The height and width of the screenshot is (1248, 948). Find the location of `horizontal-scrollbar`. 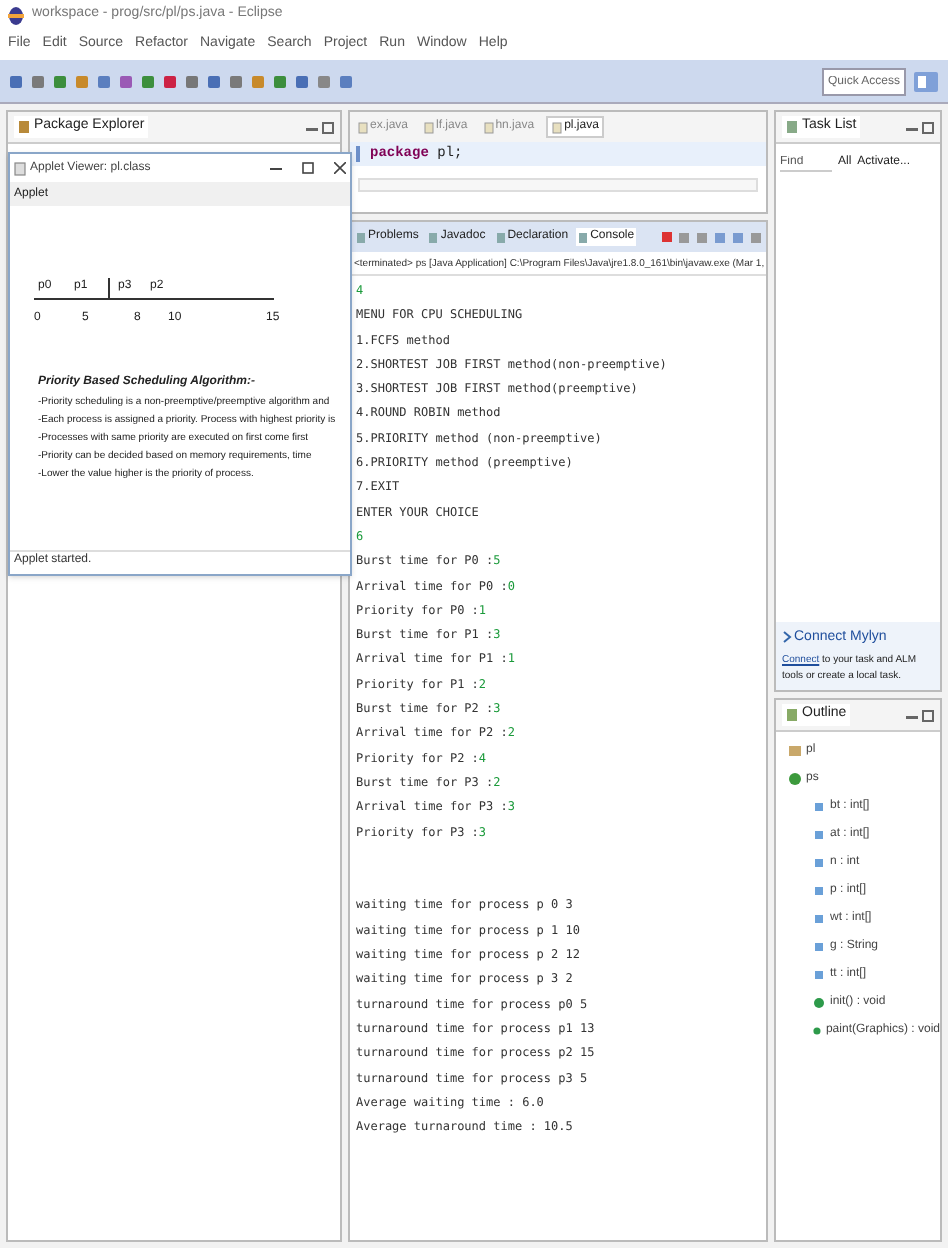

horizontal-scrollbar is located at coordinates (558, 185).